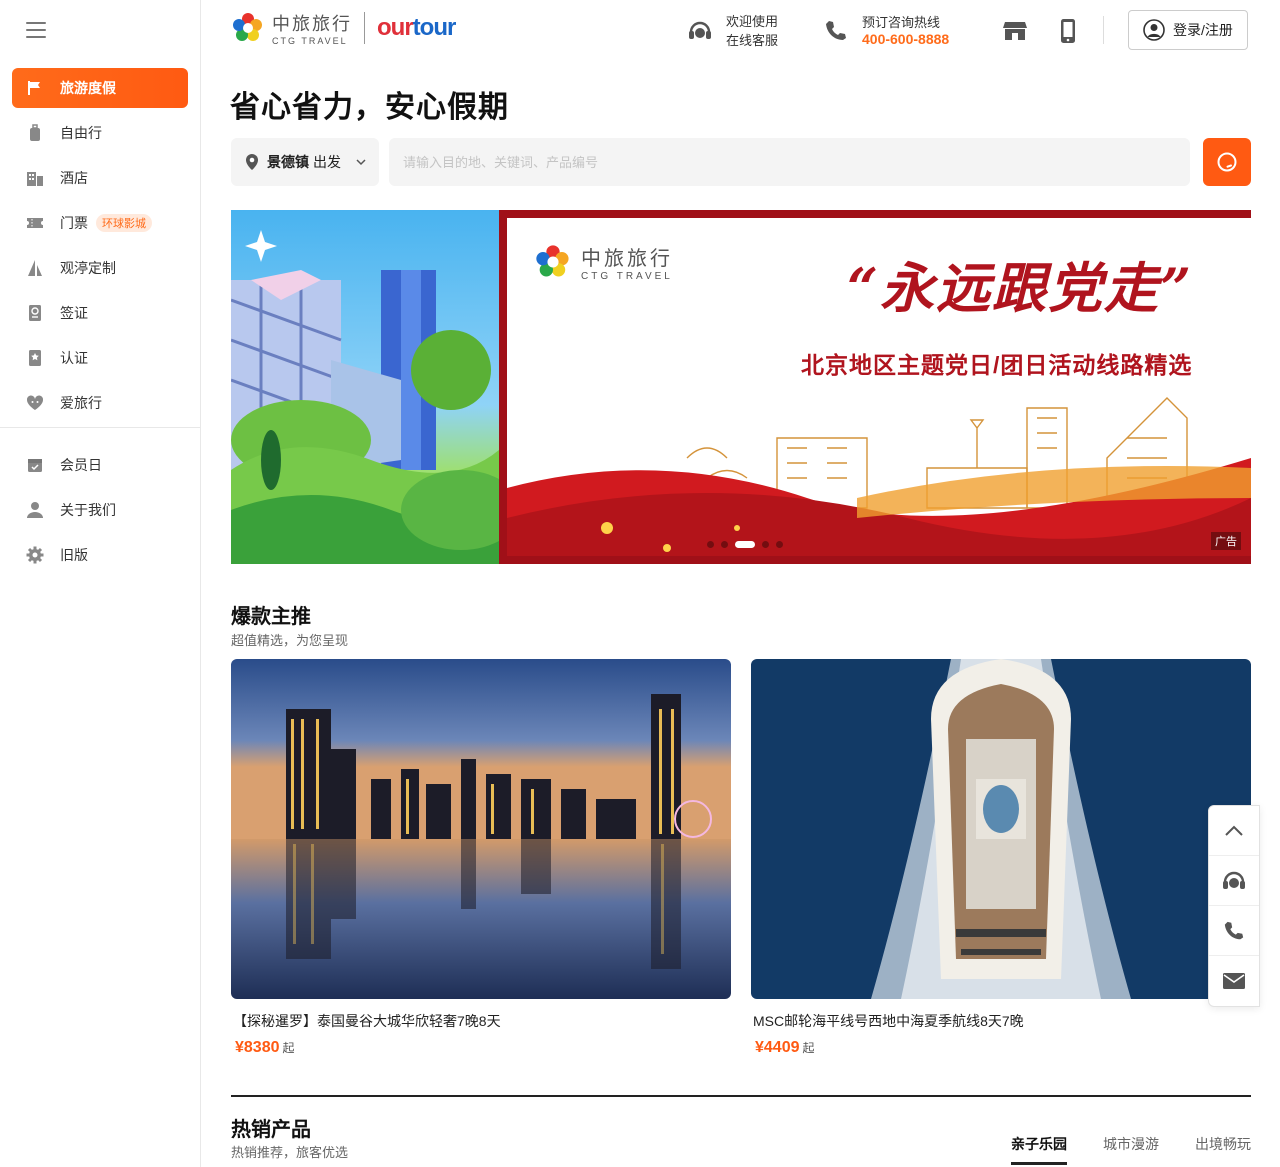 This screenshot has height=1167, width=1280. Describe the element at coordinates (732, 31) in the screenshot. I see `online-service: 欢迎使用 在线客服` at that location.